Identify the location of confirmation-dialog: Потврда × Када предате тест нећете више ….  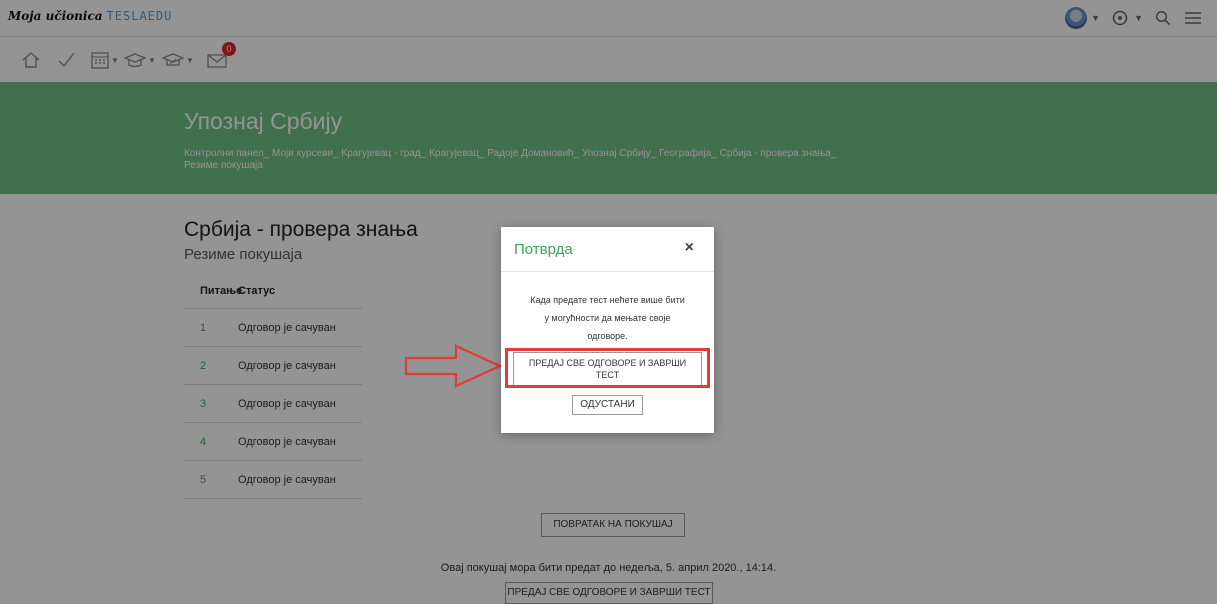
(607, 330).